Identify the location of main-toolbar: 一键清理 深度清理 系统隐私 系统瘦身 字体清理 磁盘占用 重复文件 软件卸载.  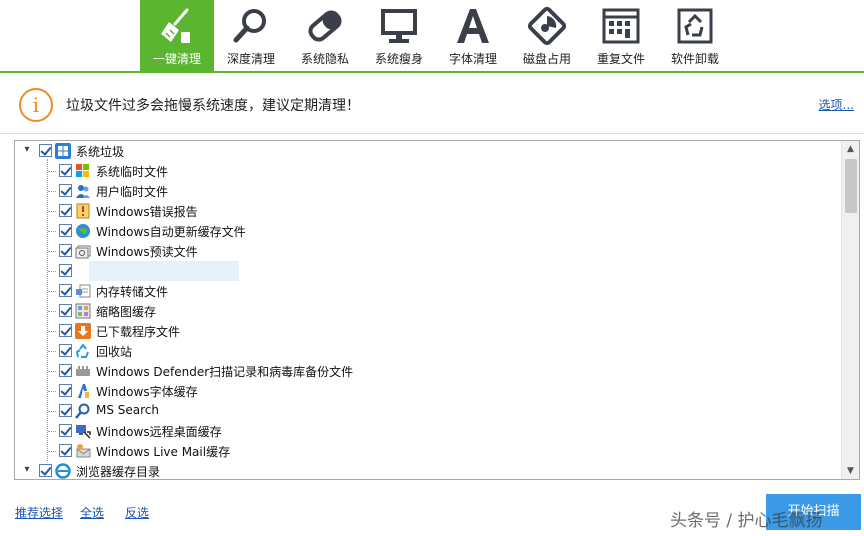
(432, 36).